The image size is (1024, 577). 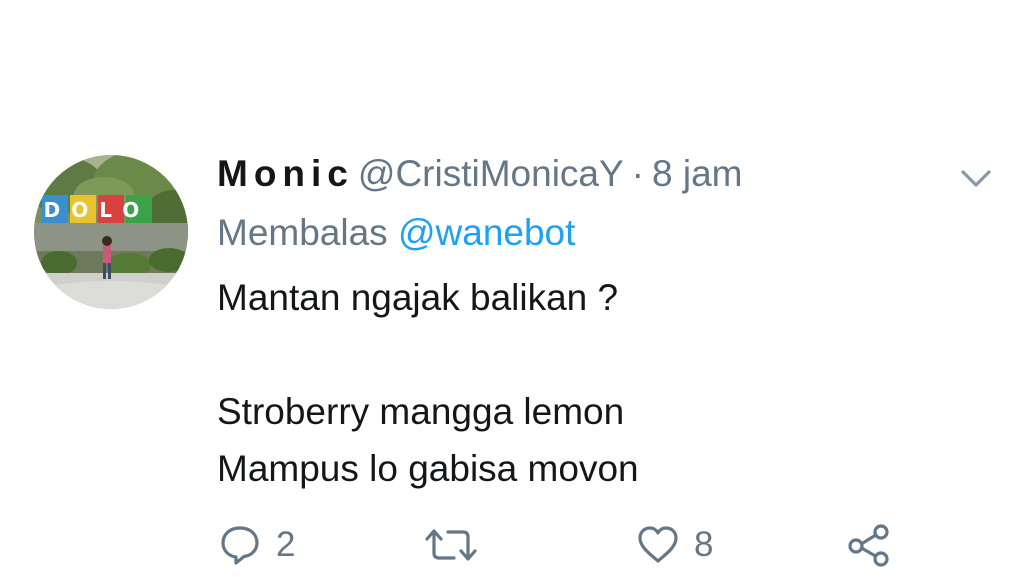 I want to click on timestamp: 8 jam, so click(x=697, y=174).